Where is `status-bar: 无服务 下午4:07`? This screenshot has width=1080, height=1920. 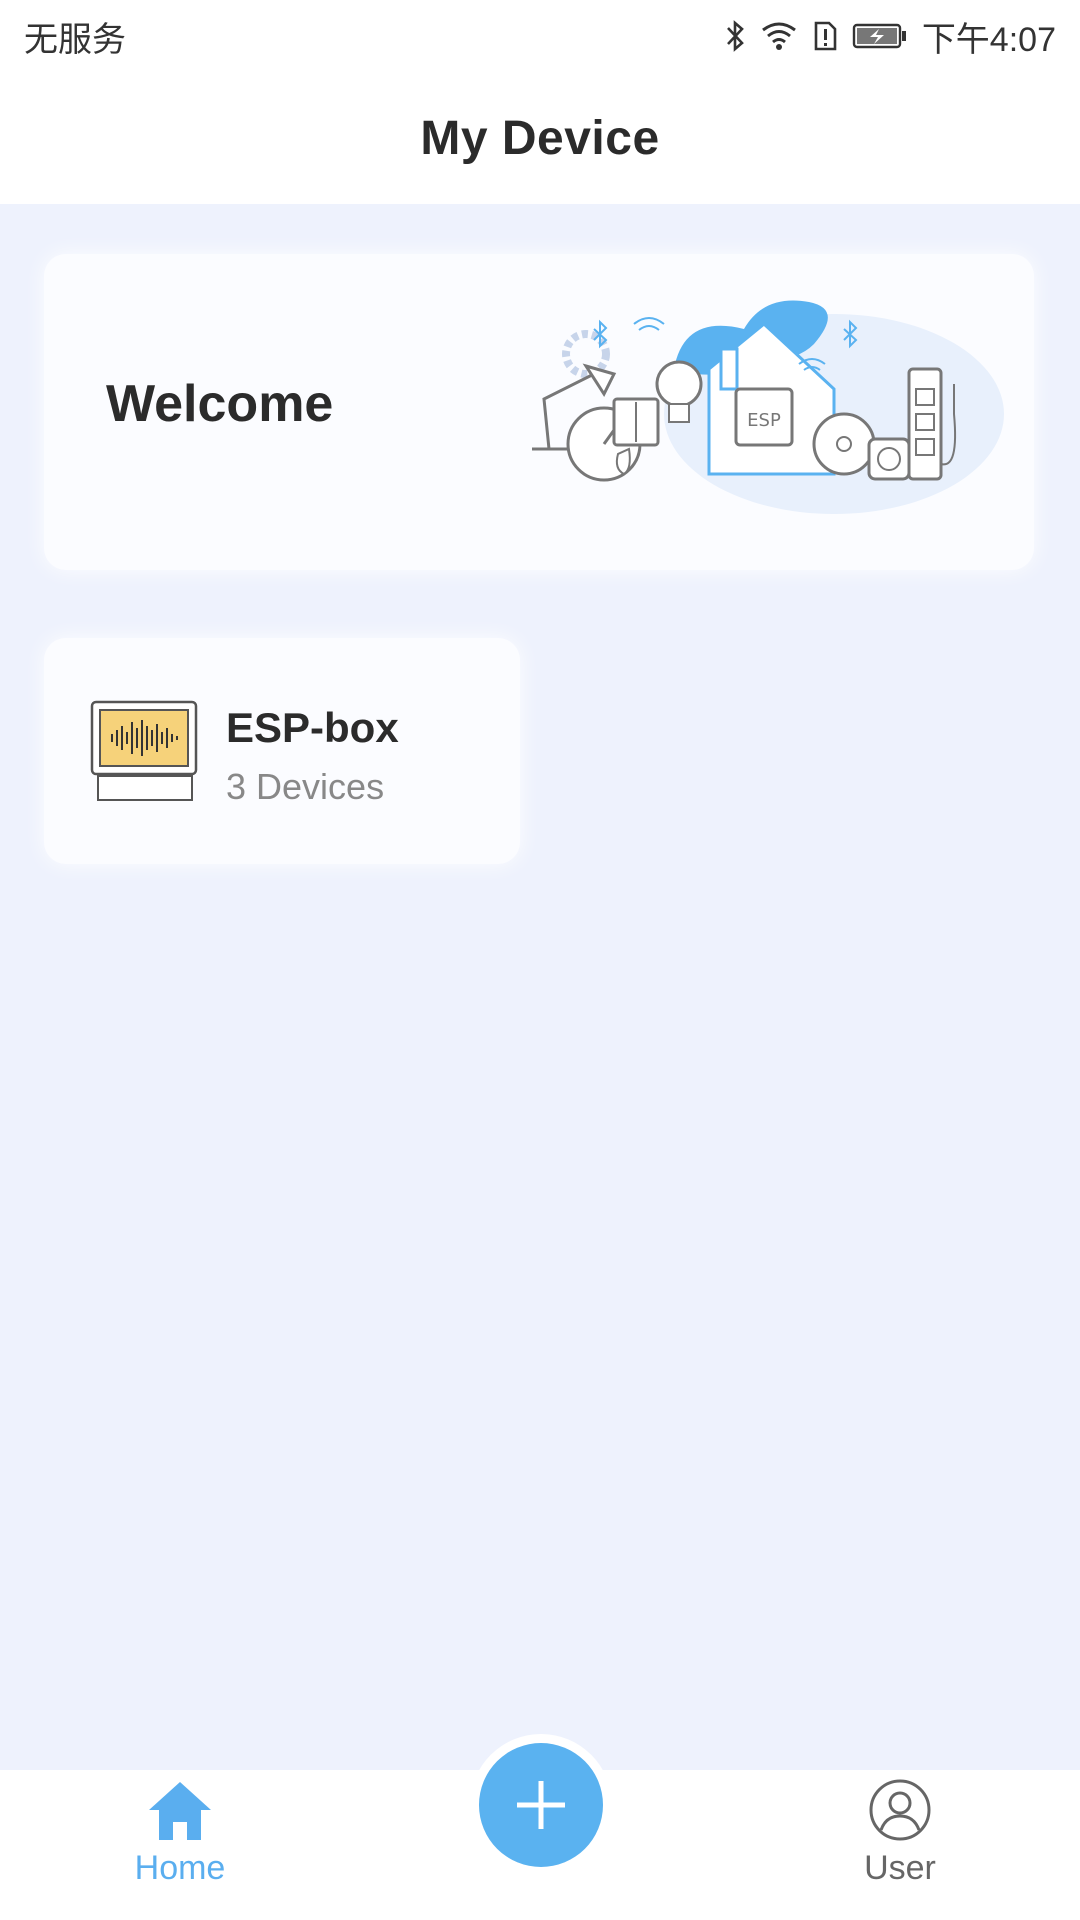
status-bar: 无服务 下午4:07 is located at coordinates (540, 36).